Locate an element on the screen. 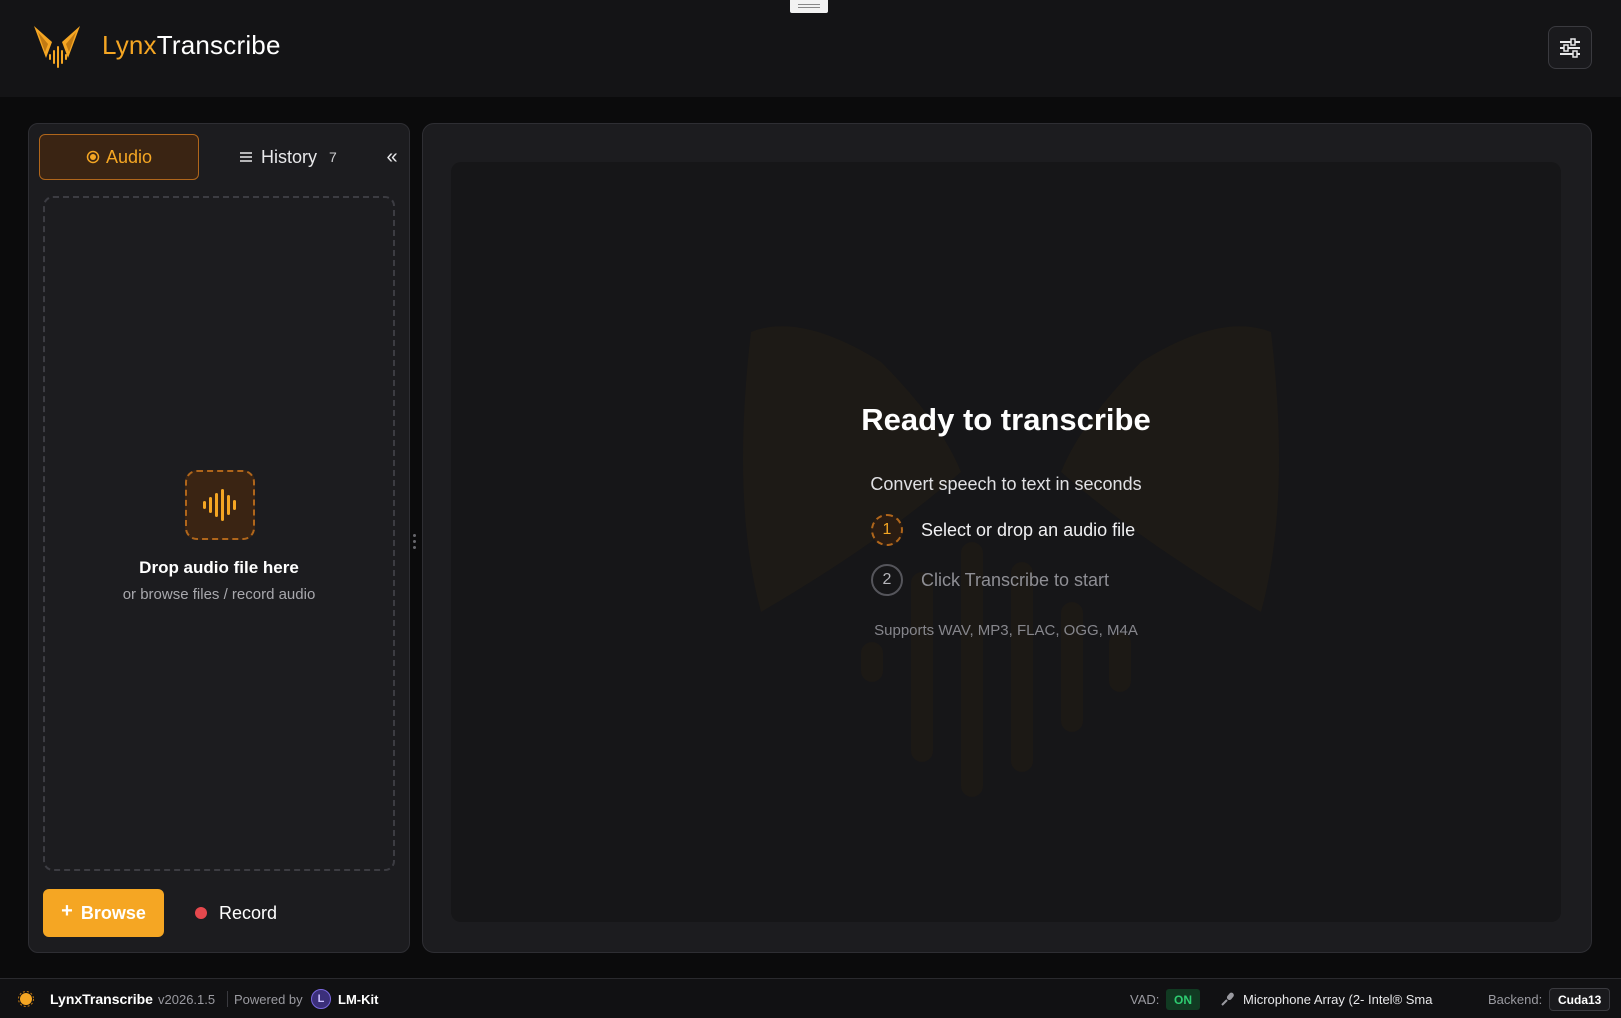 The width and height of the screenshot is (1621, 1018). step-2-text: Click Transcribe to start is located at coordinates (1015, 579).